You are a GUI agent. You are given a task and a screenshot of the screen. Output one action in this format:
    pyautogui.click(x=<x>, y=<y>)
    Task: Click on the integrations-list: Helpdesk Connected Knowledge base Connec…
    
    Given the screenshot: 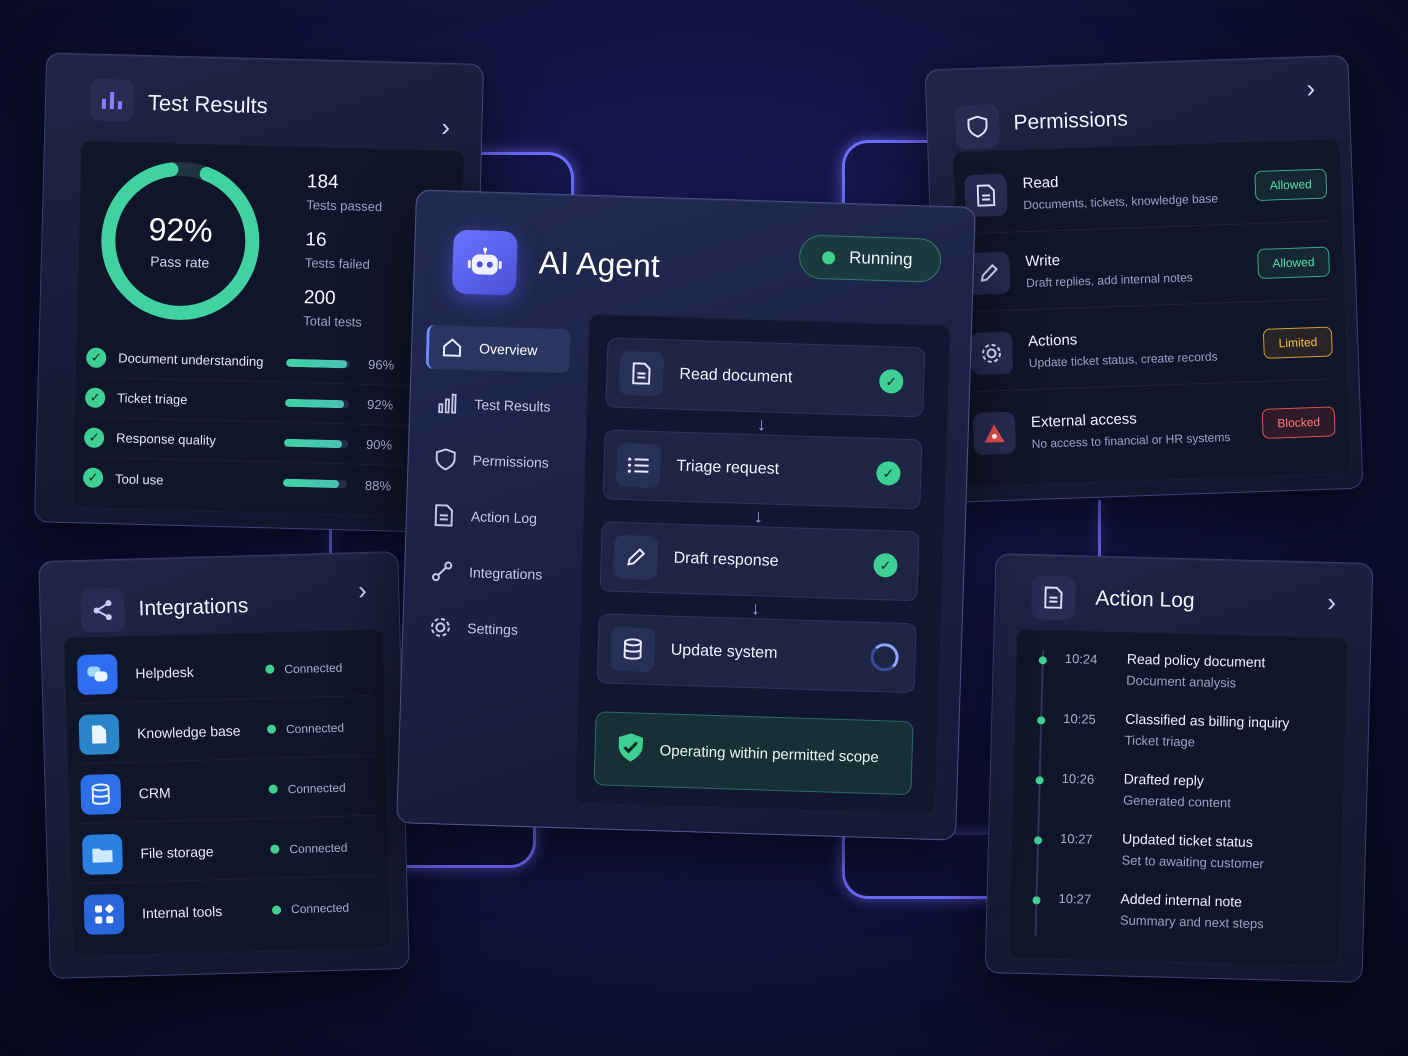 What is the action you would take?
    pyautogui.click(x=228, y=793)
    